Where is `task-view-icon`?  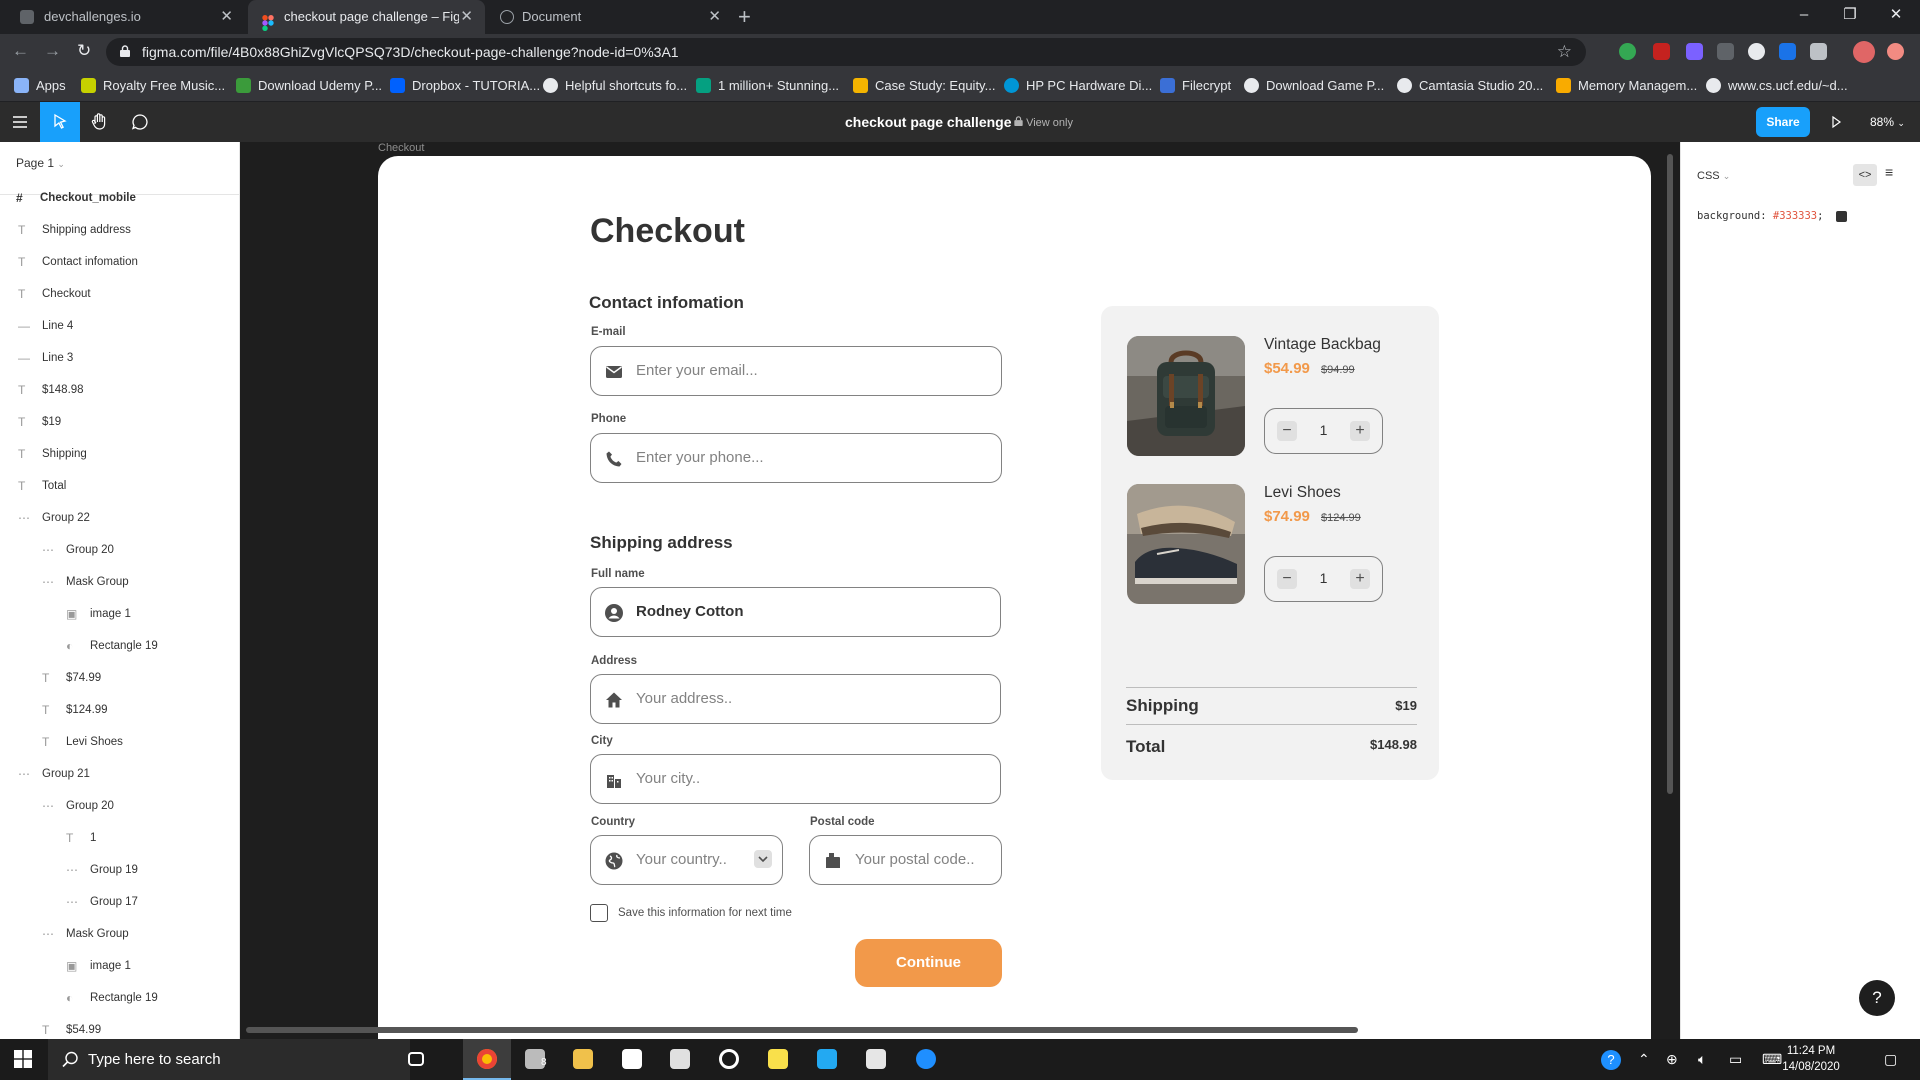
task-view-icon is located at coordinates (416, 1059).